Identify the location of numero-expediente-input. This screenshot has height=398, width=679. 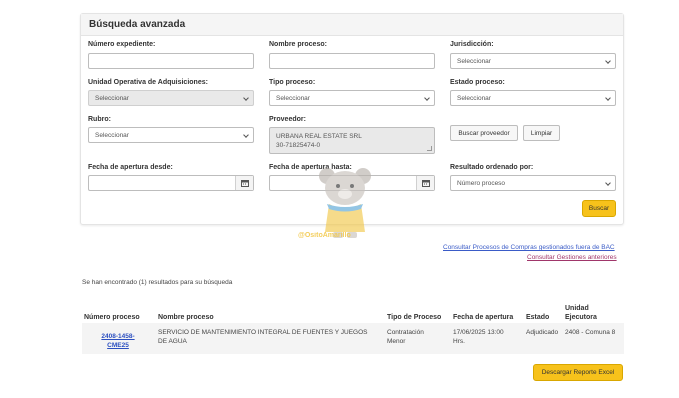
(171, 61).